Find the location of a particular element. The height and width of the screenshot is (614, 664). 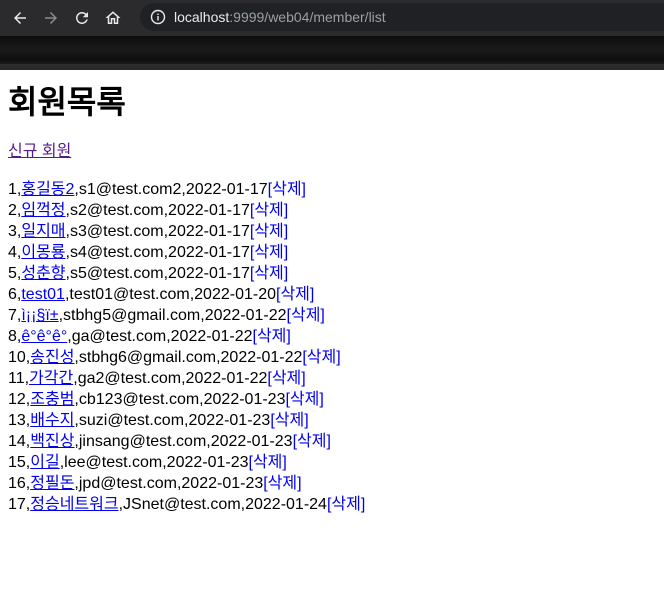

url-host: localhost is located at coordinates (202, 17).